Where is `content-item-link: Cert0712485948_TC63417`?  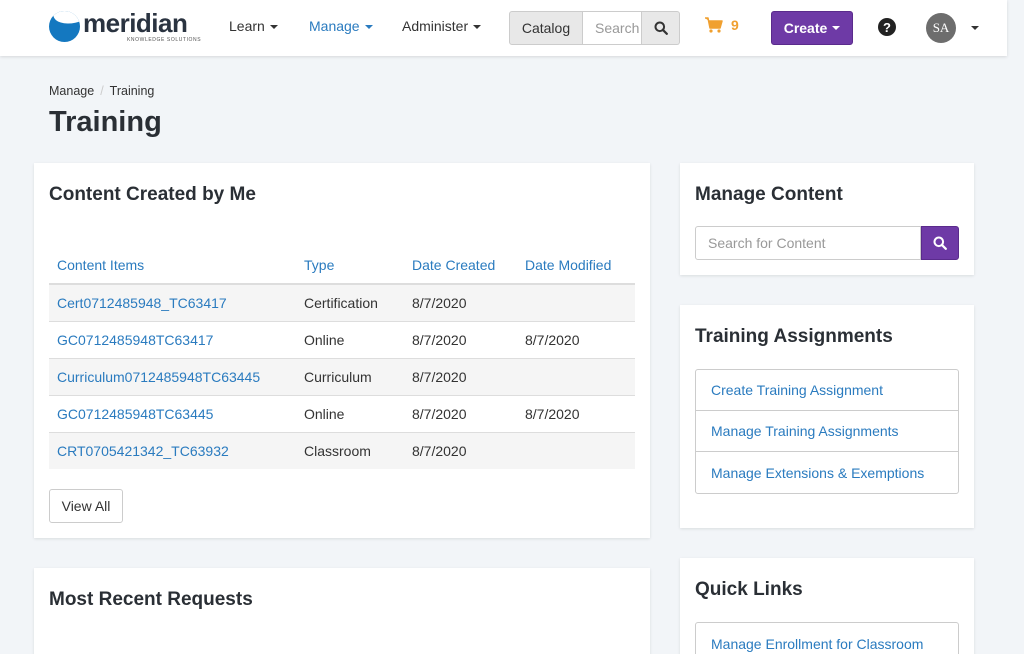
content-item-link: Cert0712485948_TC63417 is located at coordinates (142, 303).